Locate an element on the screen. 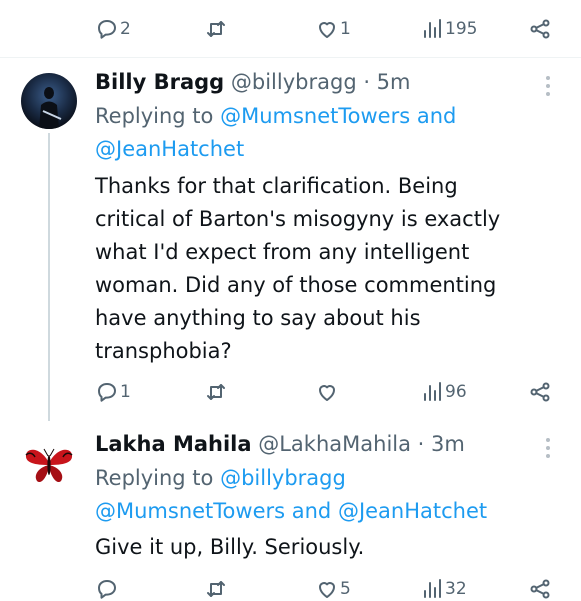 Image resolution: width=581 pixels, height=601 pixels. mention-billybragg: @billybragg is located at coordinates (283, 478).